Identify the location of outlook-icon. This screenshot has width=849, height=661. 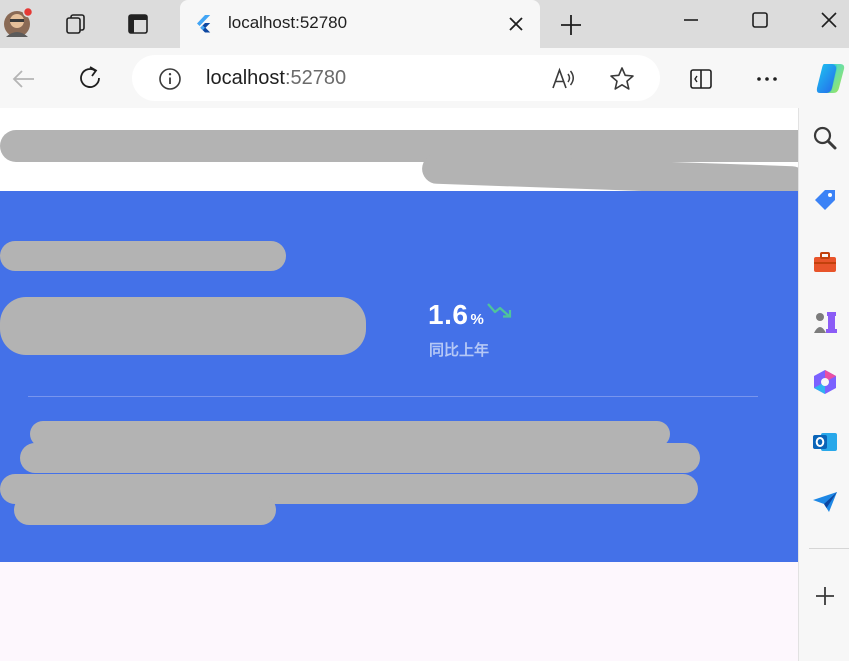
(825, 442).